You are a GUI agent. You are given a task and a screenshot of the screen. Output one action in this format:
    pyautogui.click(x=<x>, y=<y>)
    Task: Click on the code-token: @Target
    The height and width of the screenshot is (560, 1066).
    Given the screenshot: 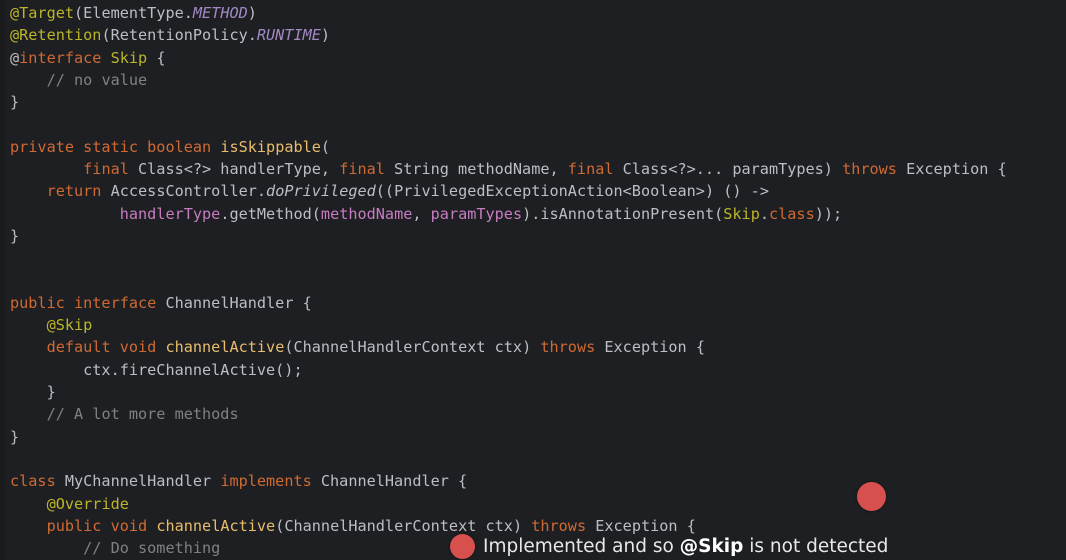 What is the action you would take?
    pyautogui.click(x=42, y=13)
    